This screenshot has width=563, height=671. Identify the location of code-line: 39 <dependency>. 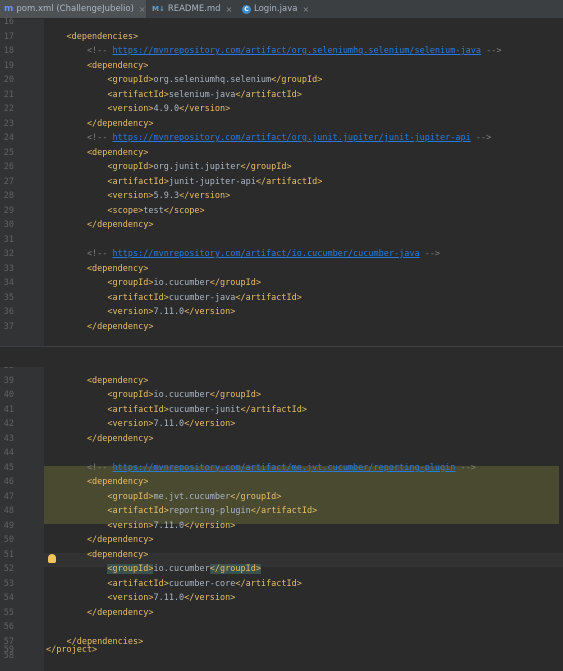
(281, 381).